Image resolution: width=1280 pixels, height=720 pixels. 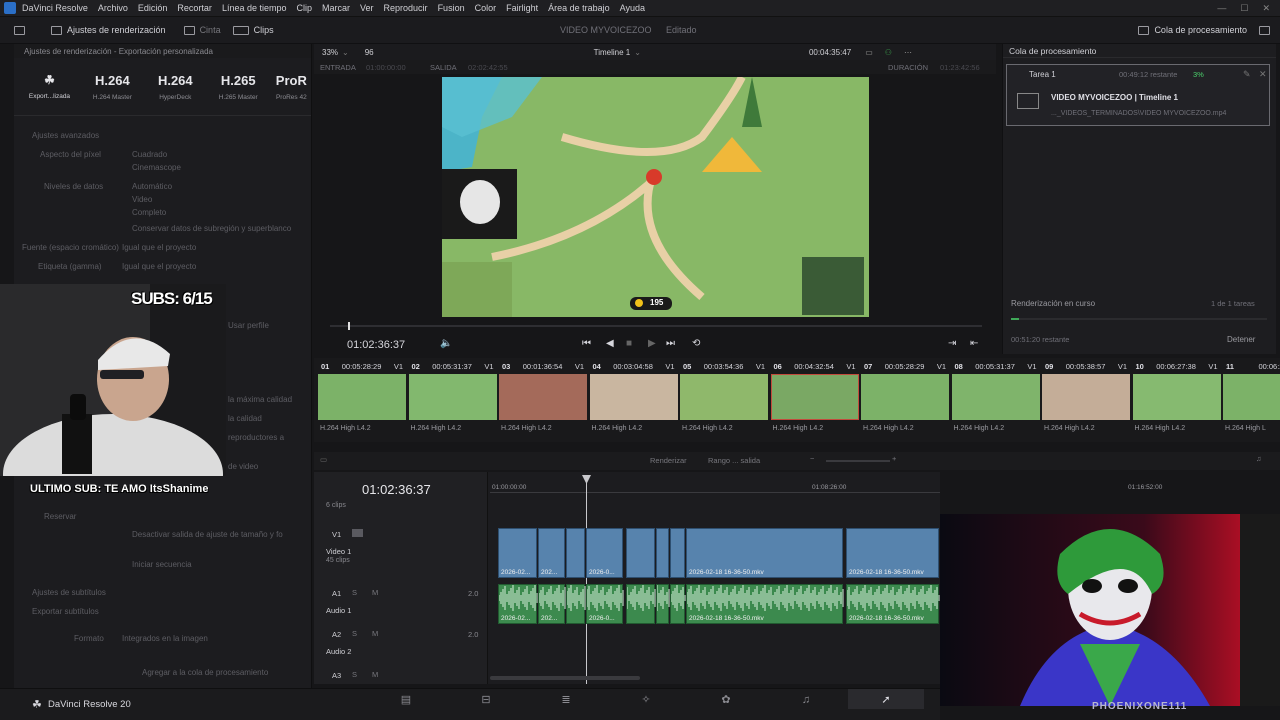 What do you see at coordinates (1264, 30) in the screenshot?
I see `panel-toggle-button` at bounding box center [1264, 30].